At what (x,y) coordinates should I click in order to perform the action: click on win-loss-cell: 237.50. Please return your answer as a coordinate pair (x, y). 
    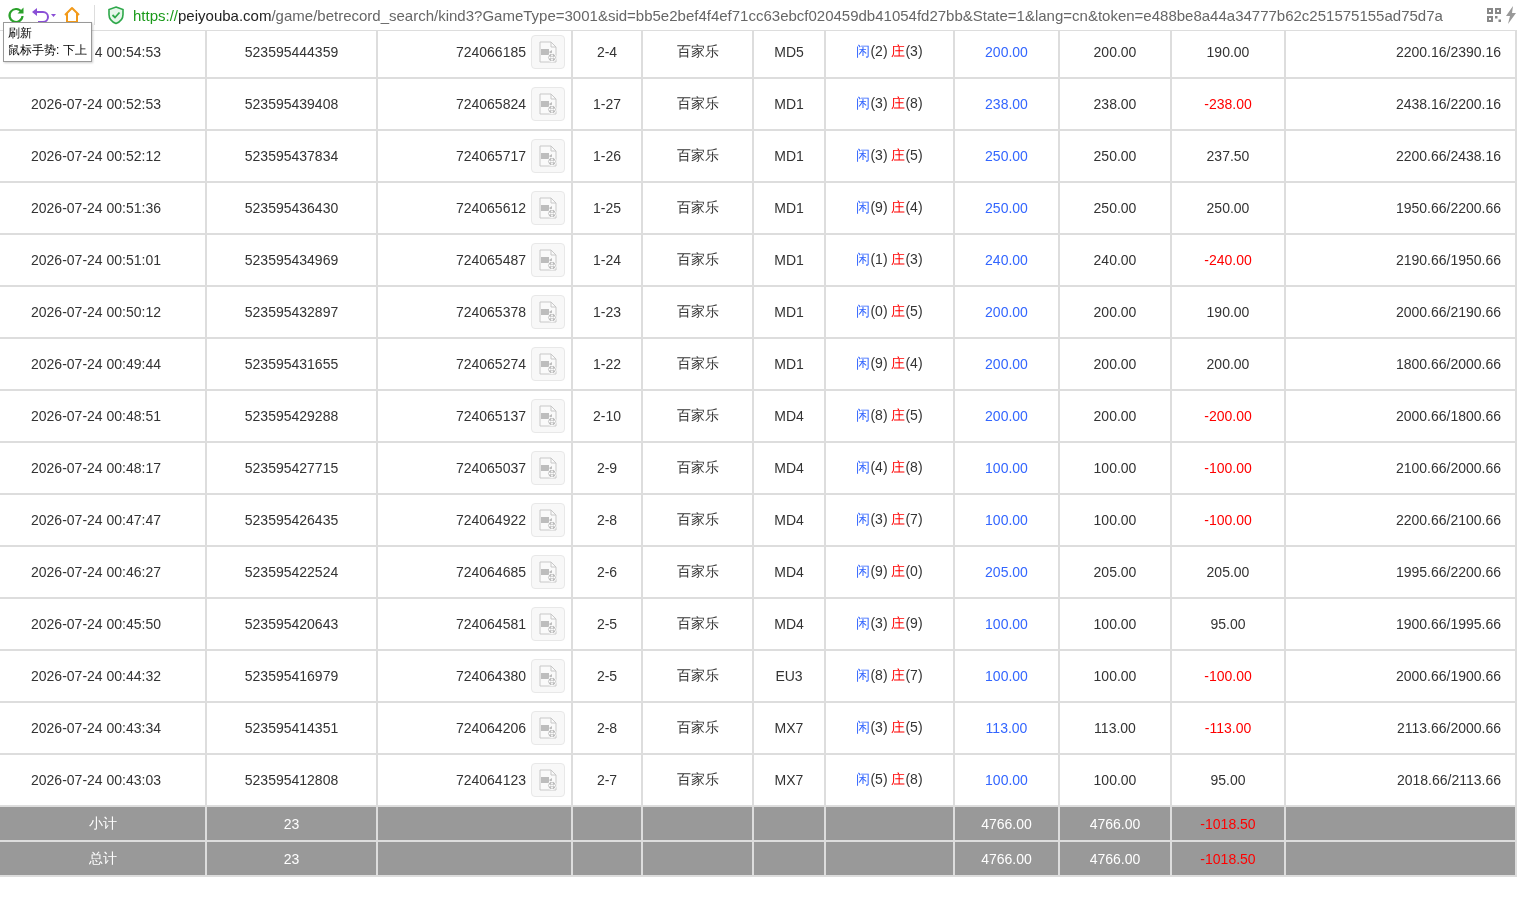
    Looking at the image, I should click on (1228, 156).